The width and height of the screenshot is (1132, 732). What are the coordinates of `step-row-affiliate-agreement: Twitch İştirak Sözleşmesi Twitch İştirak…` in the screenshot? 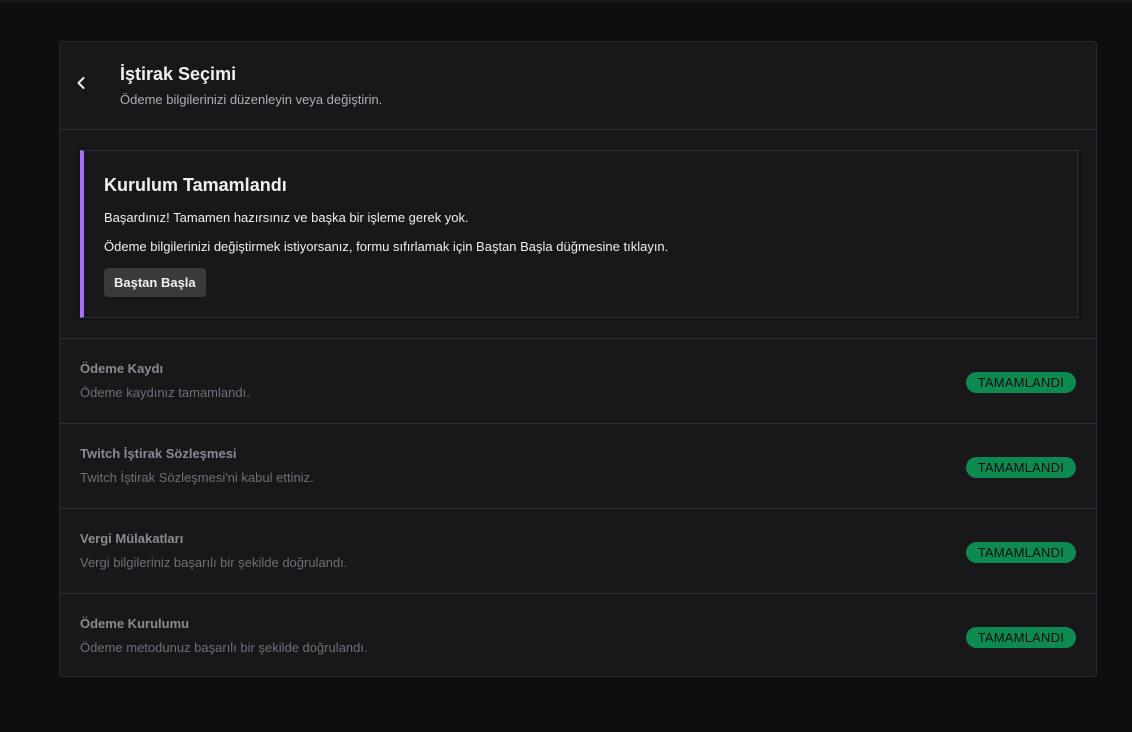 It's located at (578, 466).